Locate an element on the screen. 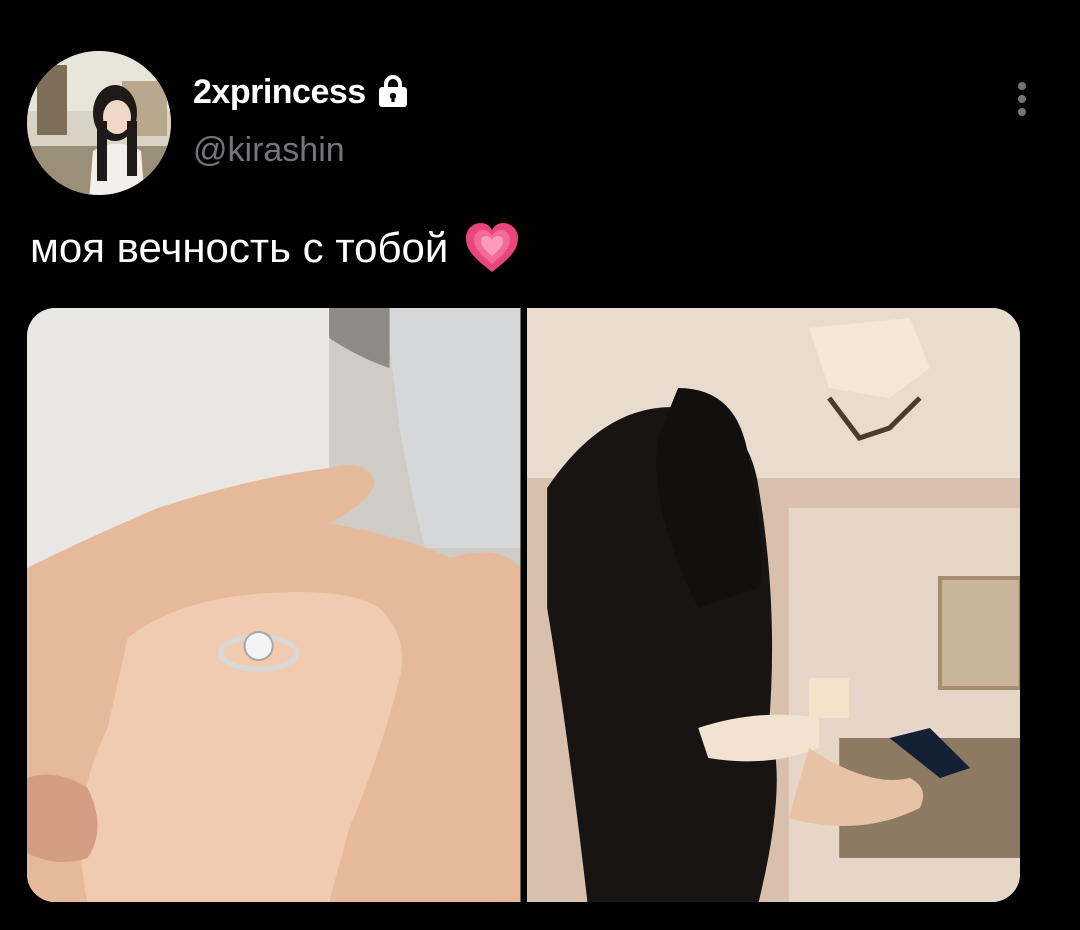 This screenshot has width=1080, height=930. author-handle: @kirashin is located at coordinates (269, 150).